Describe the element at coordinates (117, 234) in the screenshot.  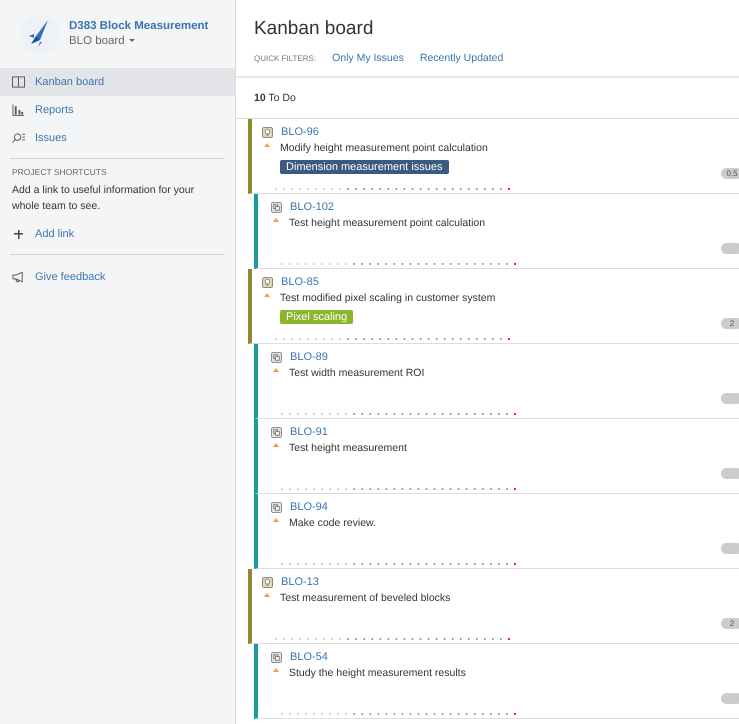
I see `add-link: Add link` at that location.